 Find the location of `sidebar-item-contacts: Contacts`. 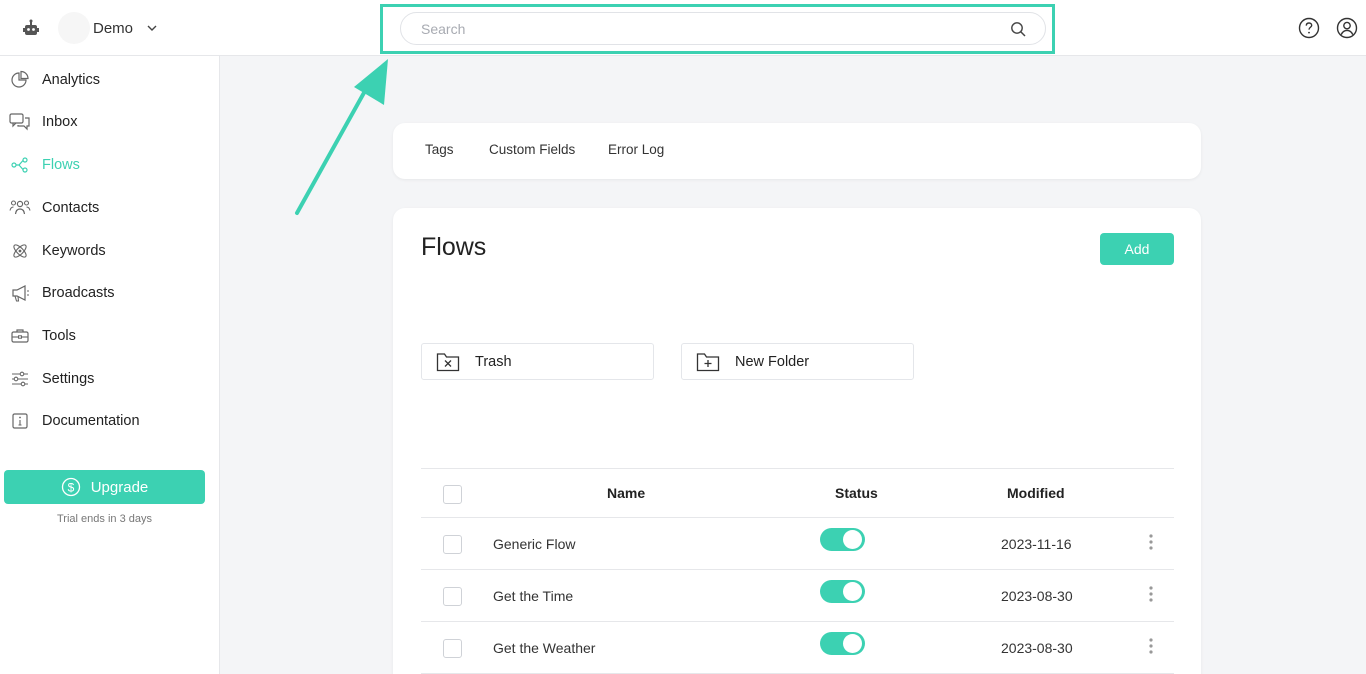

sidebar-item-contacts: Contacts is located at coordinates (109, 208).